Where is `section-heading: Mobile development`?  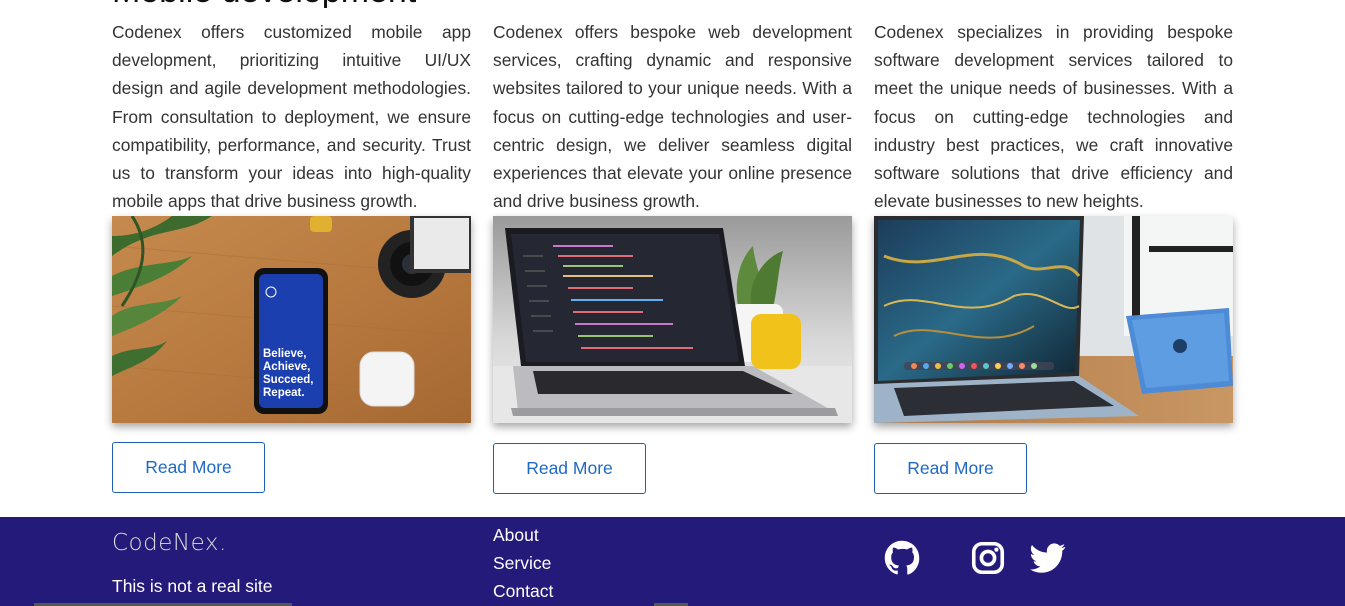 section-heading: Mobile development is located at coordinates (264, 4).